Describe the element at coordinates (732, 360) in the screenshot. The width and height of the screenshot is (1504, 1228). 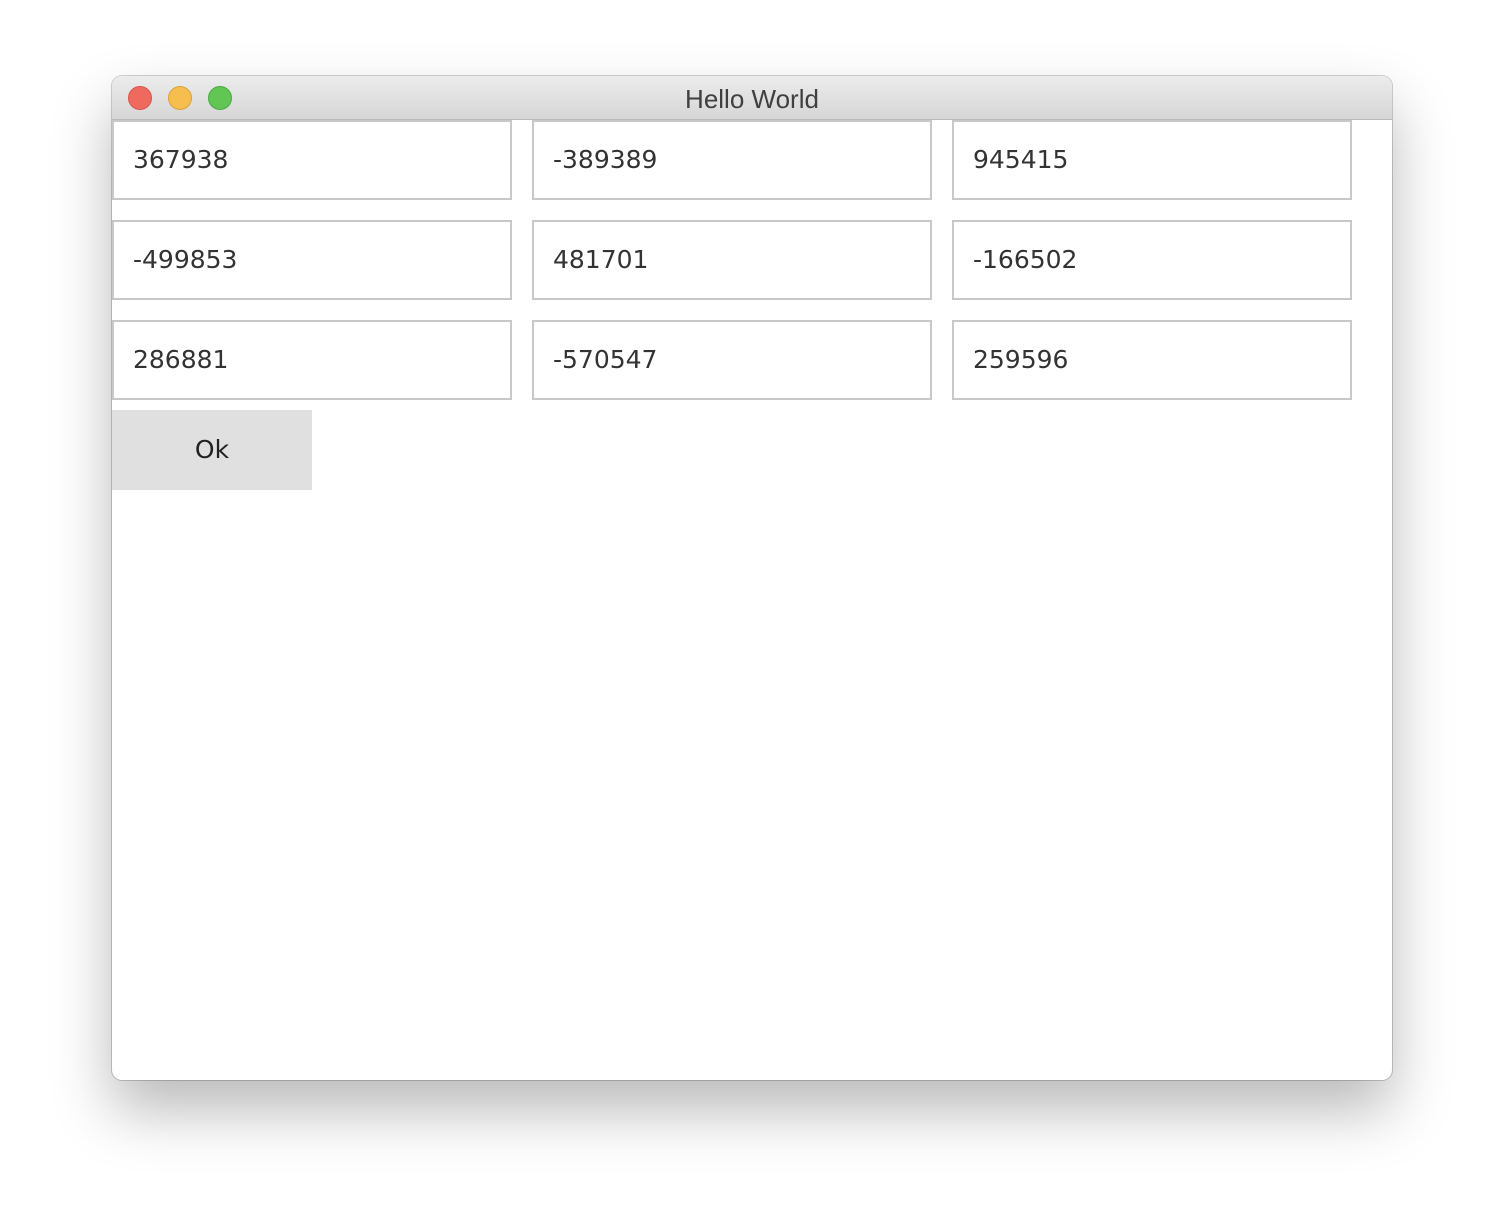
I see `text-field-r3-c2: -570547` at that location.